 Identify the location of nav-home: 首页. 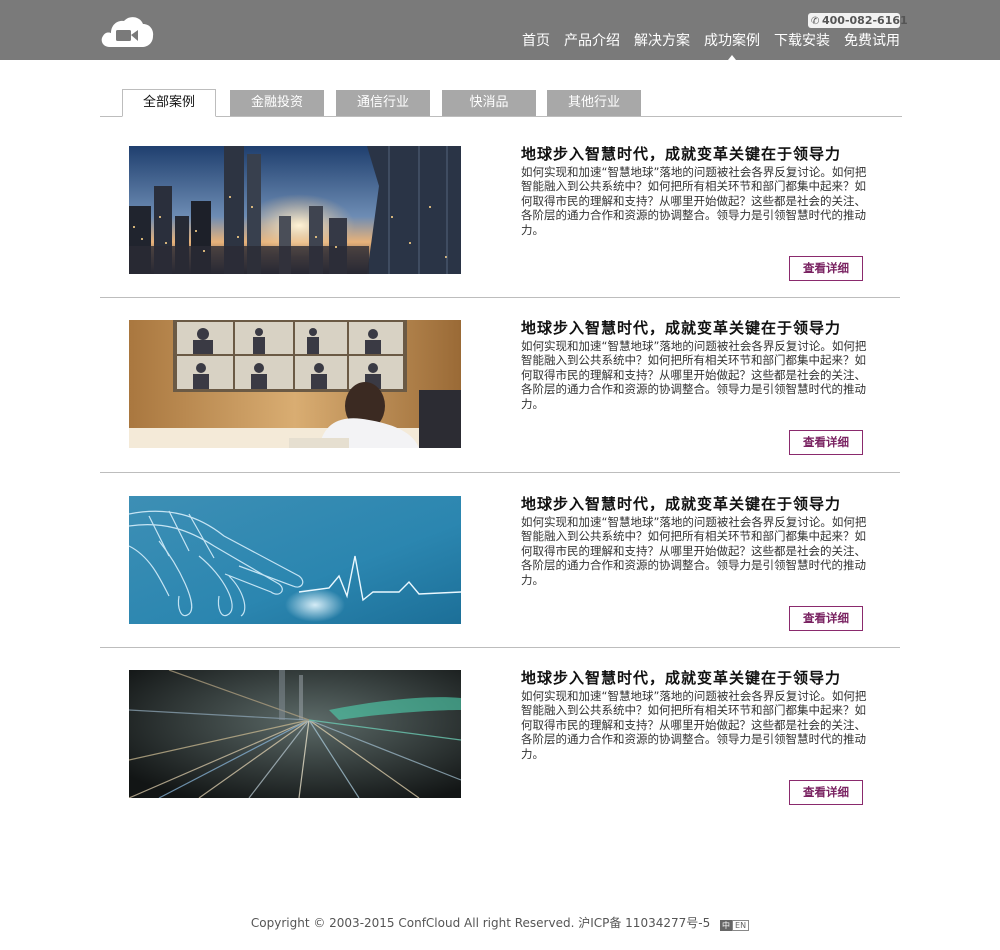
(536, 41).